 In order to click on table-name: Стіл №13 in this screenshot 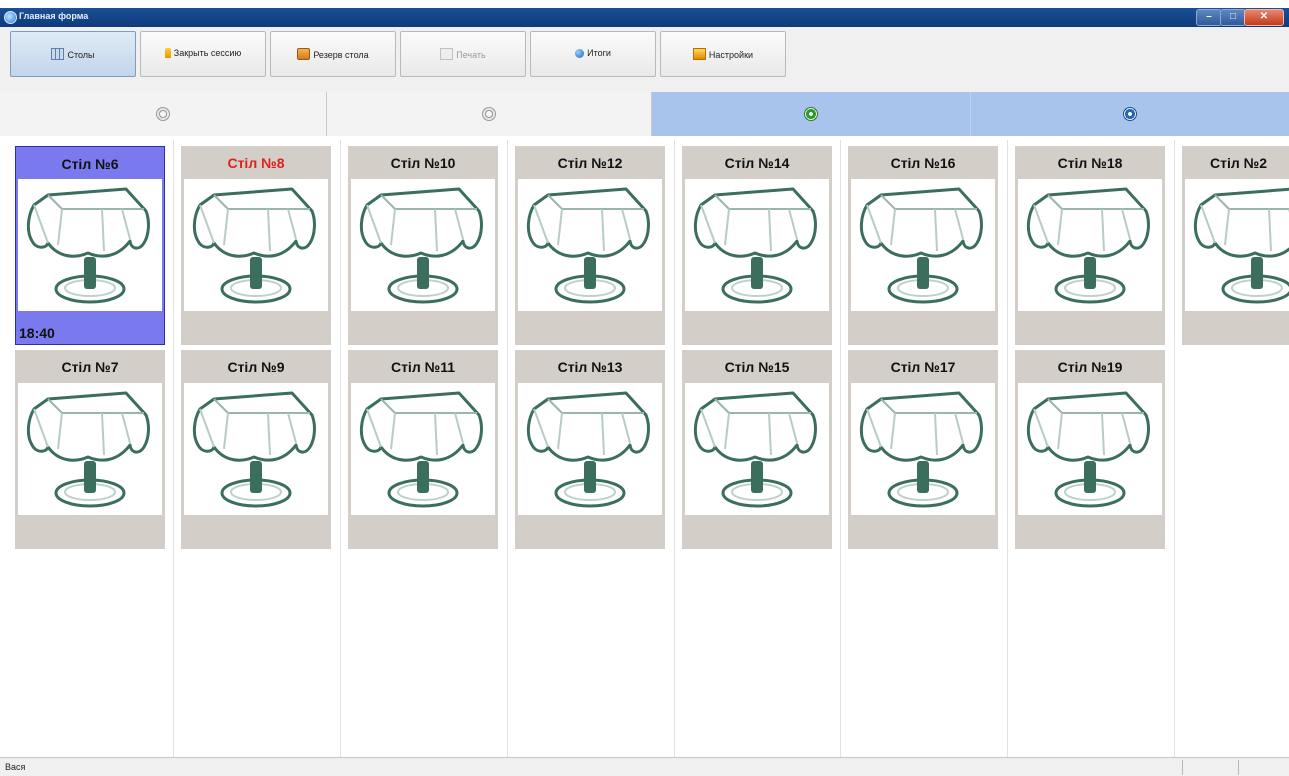, I will do `click(590, 367)`.